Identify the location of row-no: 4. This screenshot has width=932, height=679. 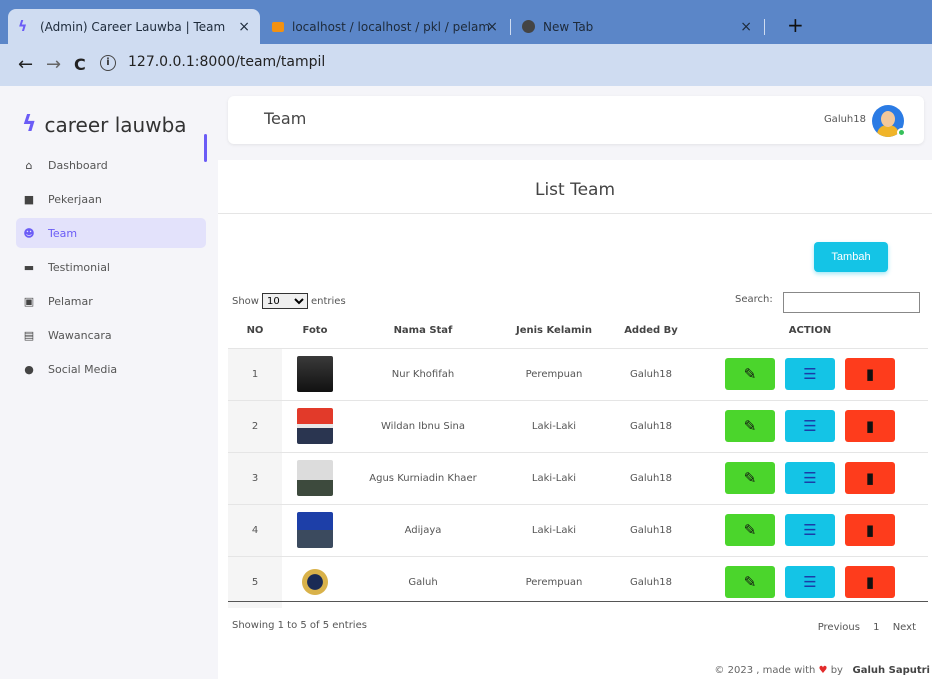
(255, 529).